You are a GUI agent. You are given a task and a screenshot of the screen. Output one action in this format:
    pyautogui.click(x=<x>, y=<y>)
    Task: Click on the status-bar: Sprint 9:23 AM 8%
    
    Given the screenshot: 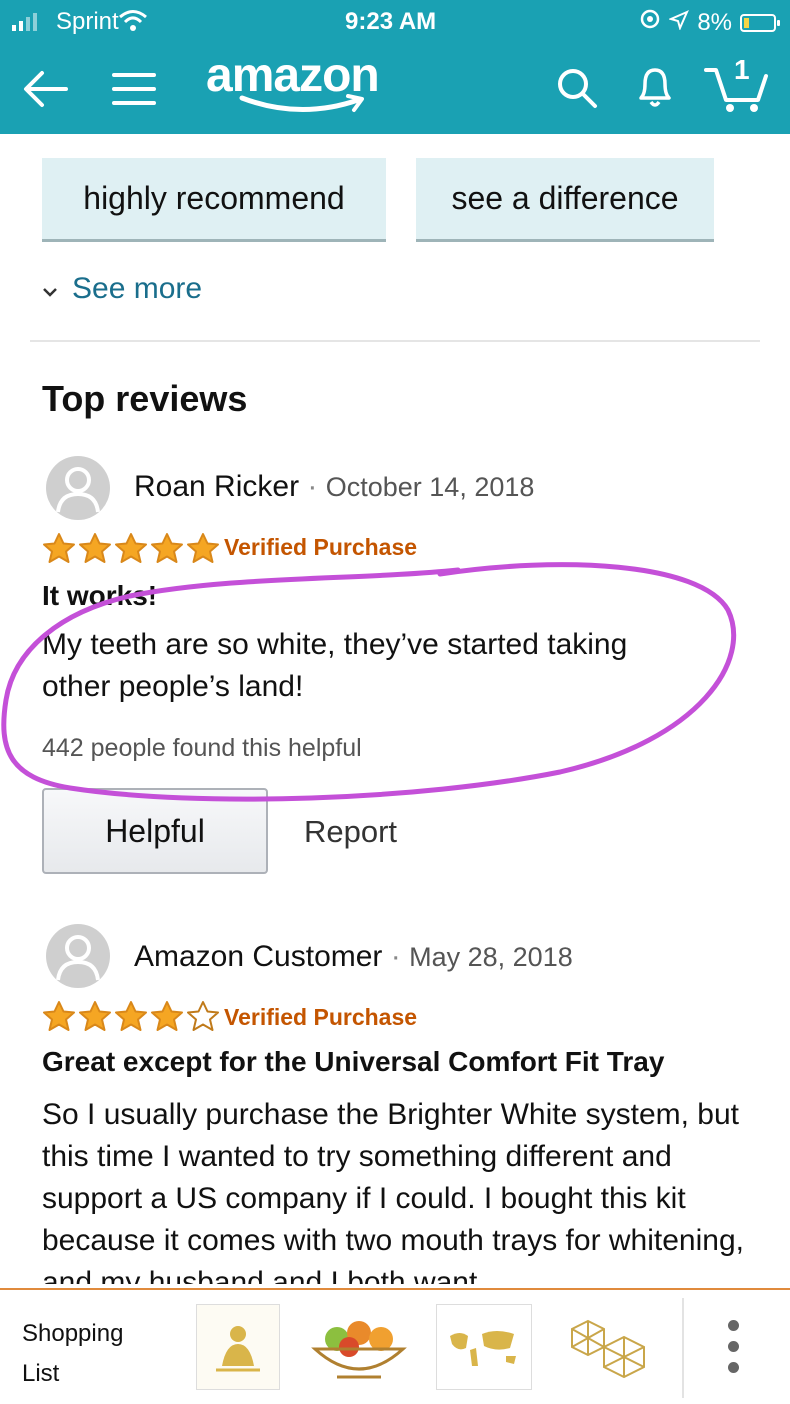 What is the action you would take?
    pyautogui.click(x=395, y=21)
    